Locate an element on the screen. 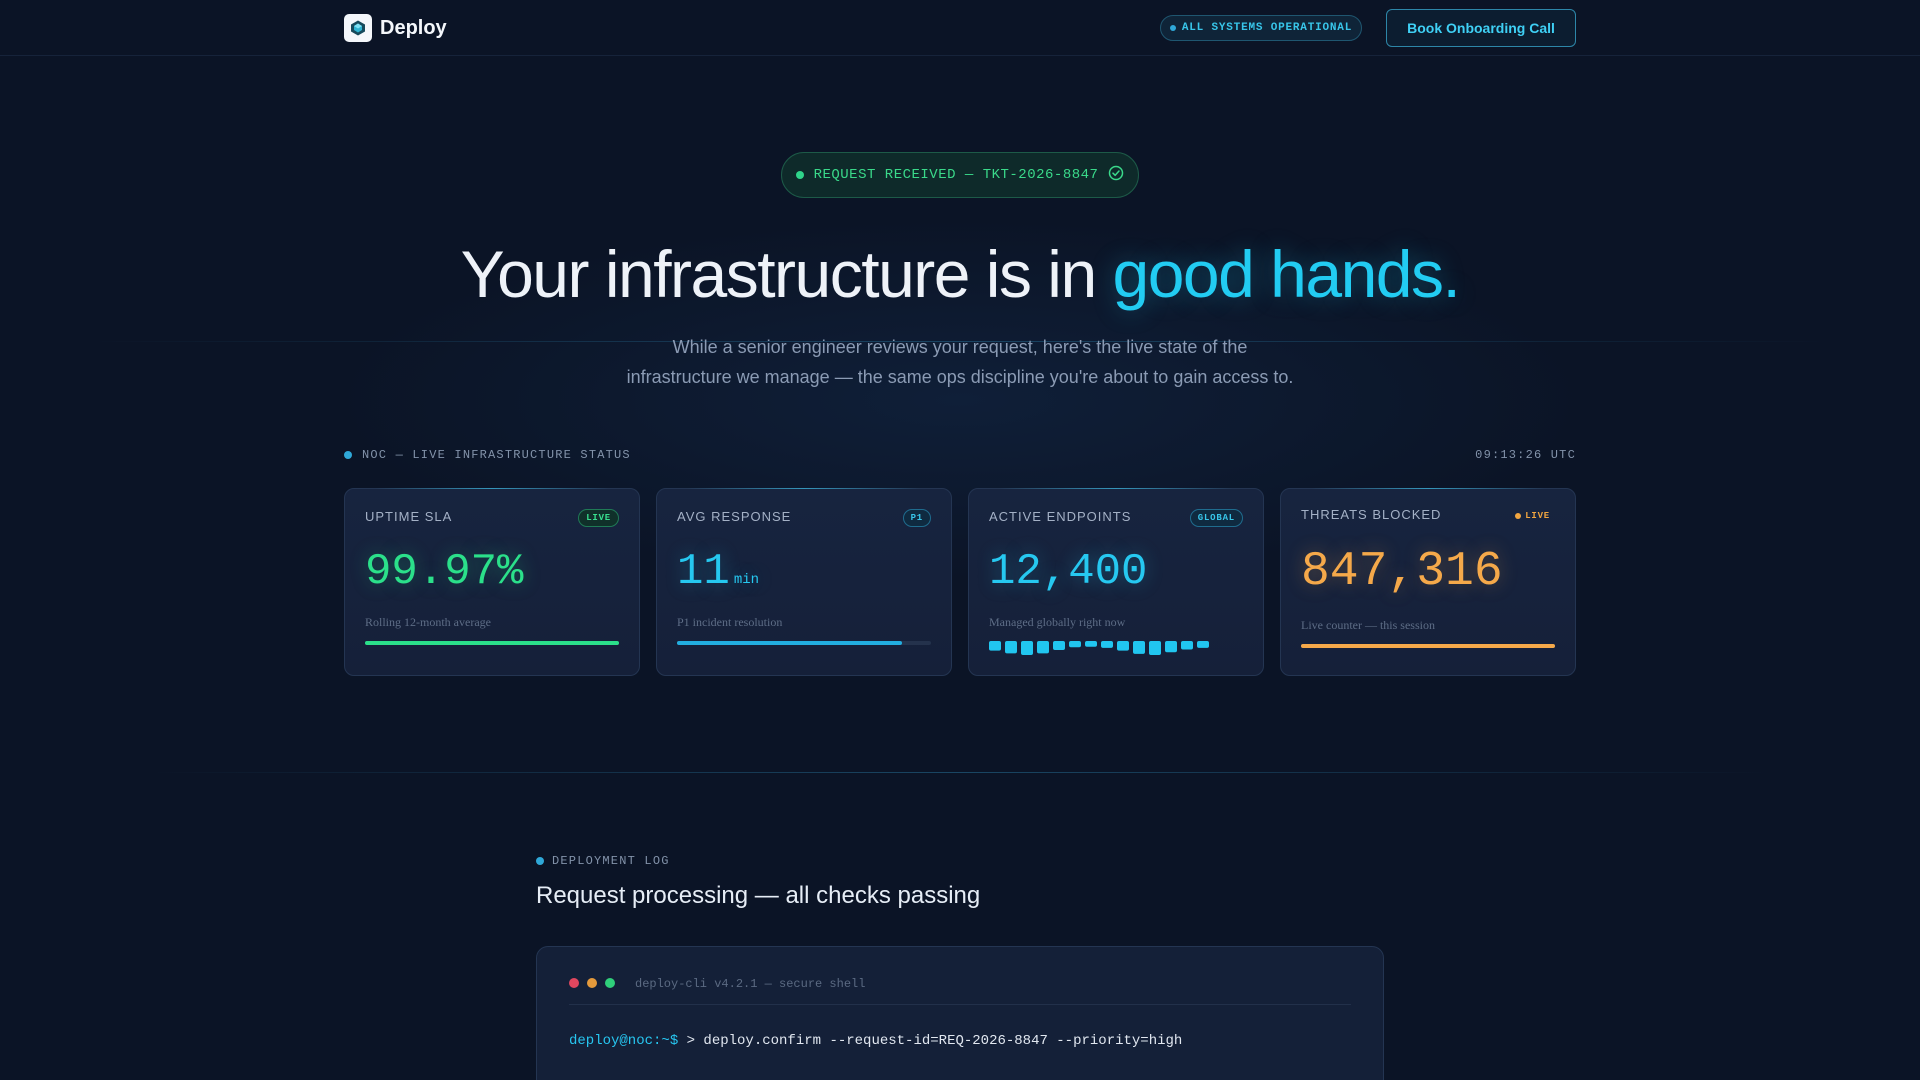 The height and width of the screenshot is (1080, 1920). noc-clock: 09:13:26 UTC is located at coordinates (1525, 455).